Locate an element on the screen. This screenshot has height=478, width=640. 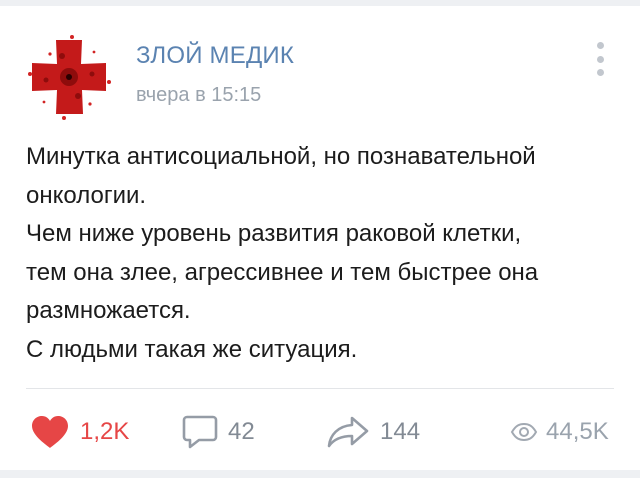
more-vertical-icon is located at coordinates (600, 59).